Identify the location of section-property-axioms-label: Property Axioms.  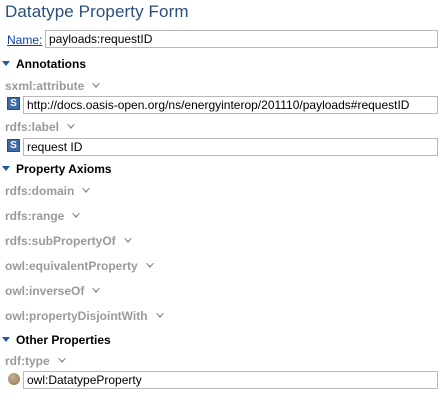
(64, 169).